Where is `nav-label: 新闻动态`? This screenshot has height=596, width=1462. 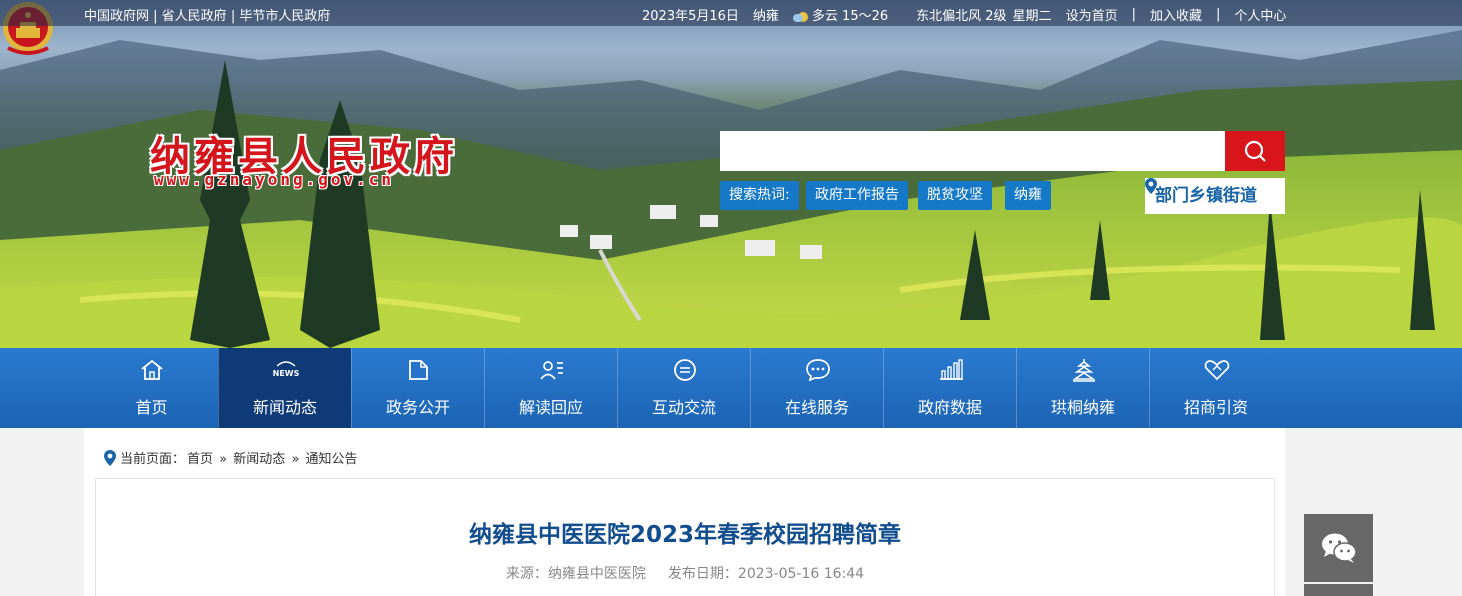 nav-label: 新闻动态 is located at coordinates (284, 407).